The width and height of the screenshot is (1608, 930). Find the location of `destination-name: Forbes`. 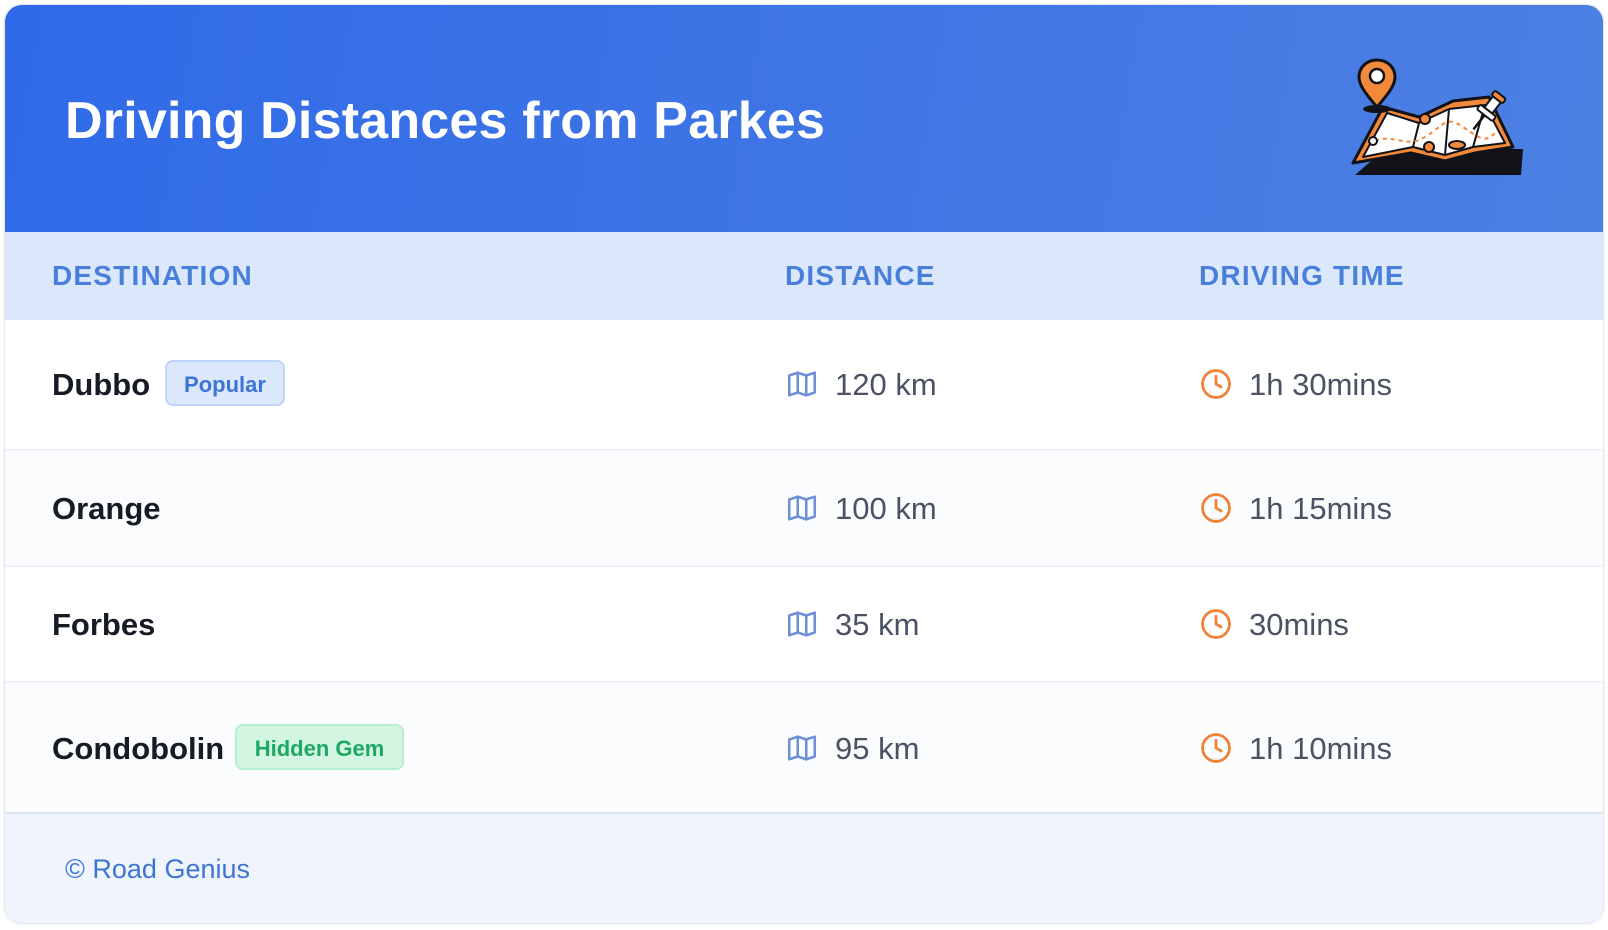

destination-name: Forbes is located at coordinates (104, 624).